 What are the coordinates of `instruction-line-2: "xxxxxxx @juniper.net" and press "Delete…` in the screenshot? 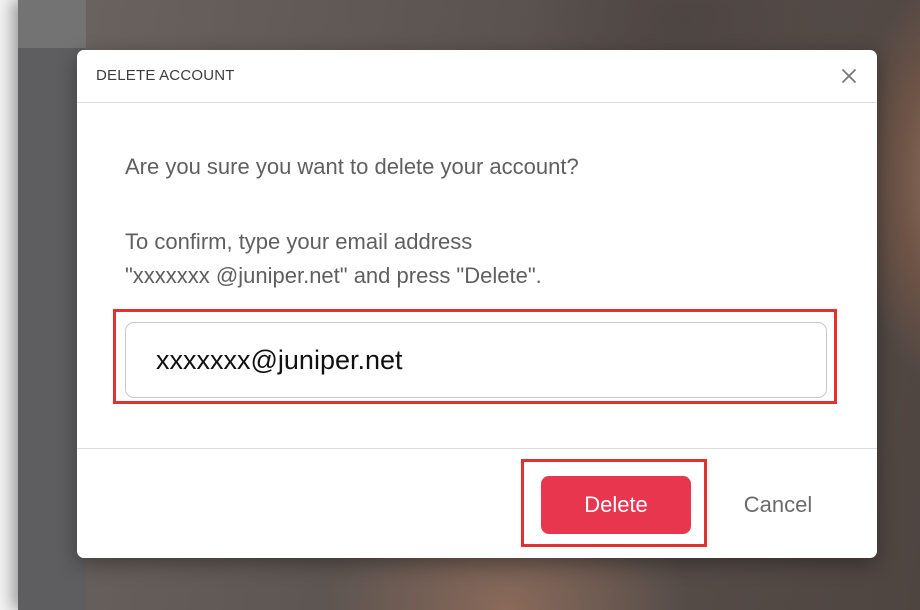 It's located at (333, 275).